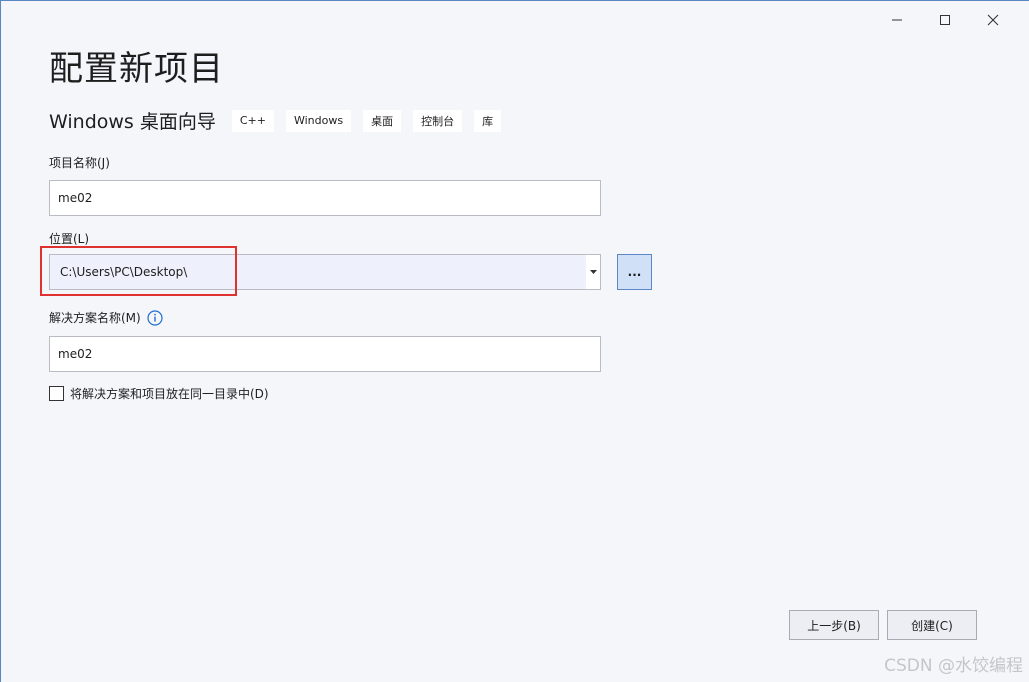 This screenshot has height=682, width=1029. What do you see at coordinates (155, 317) in the screenshot?
I see `info-icon` at bounding box center [155, 317].